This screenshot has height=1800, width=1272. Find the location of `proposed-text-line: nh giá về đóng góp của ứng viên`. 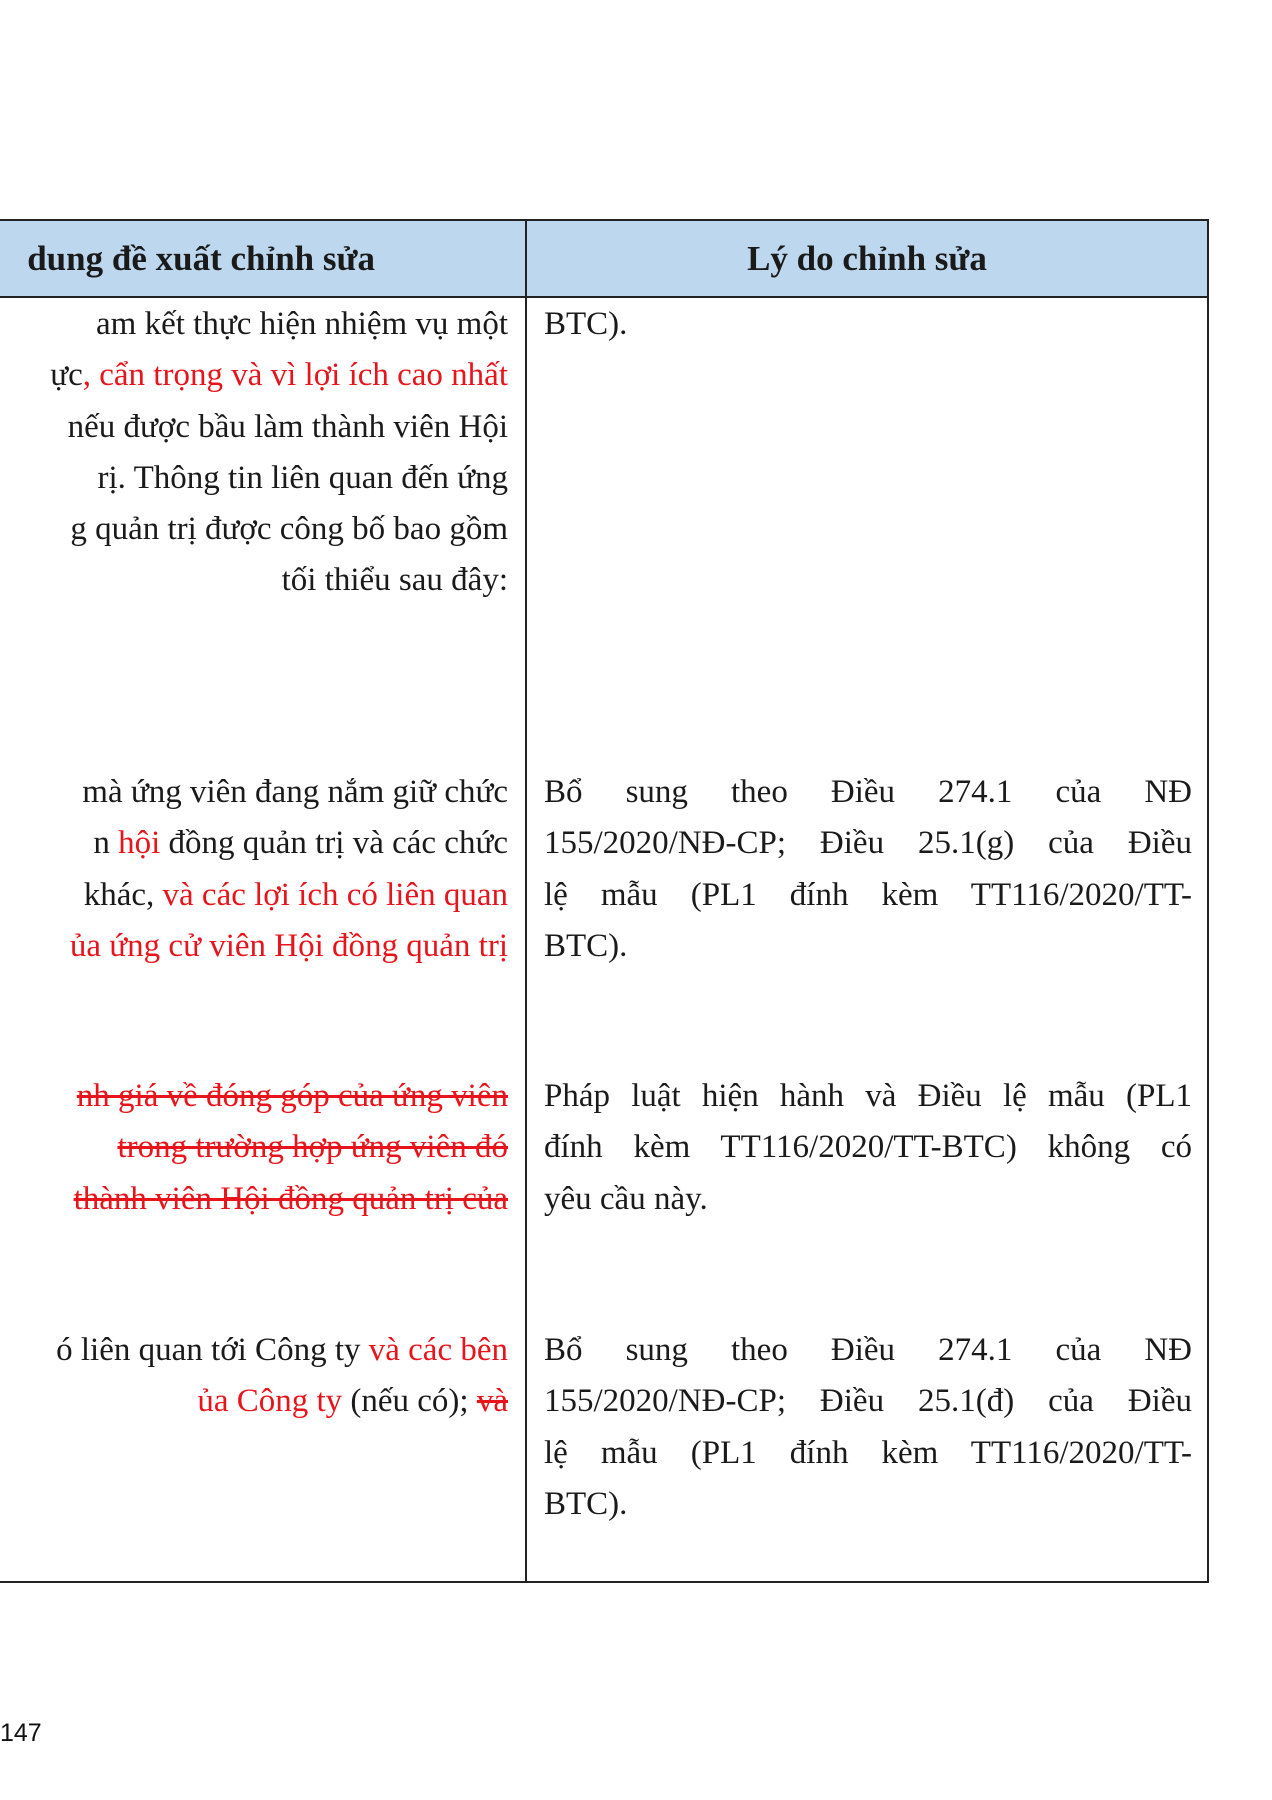

proposed-text-line: nh giá về đóng góp của ứng viên is located at coordinates (262, 1096).